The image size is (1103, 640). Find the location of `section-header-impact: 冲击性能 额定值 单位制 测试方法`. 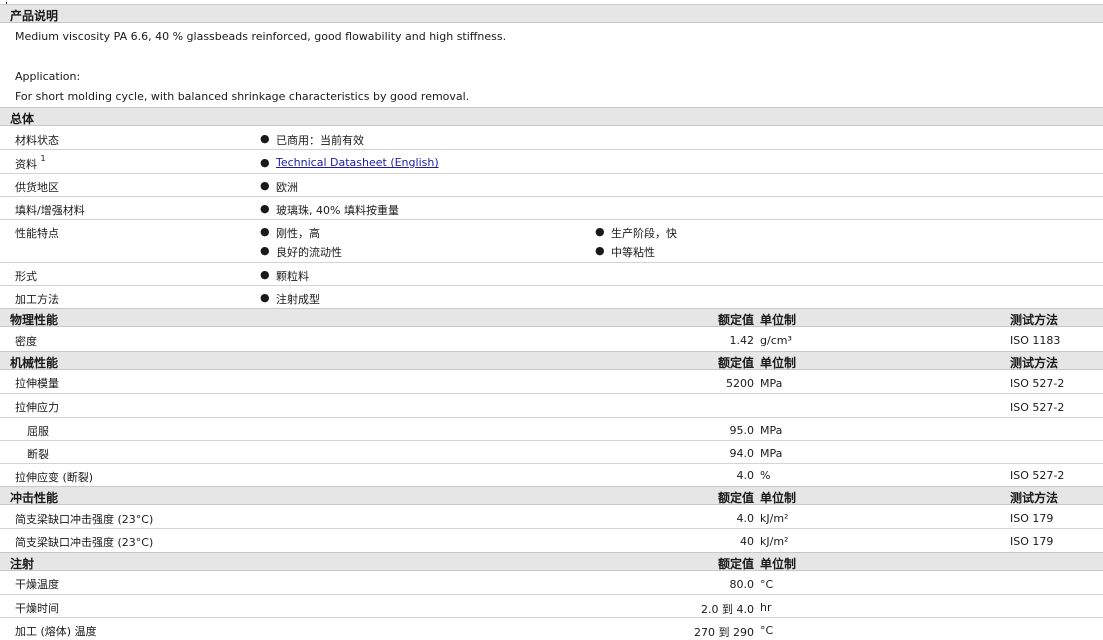

section-header-impact: 冲击性能 额定值 单位制 测试方法 is located at coordinates (551, 495).